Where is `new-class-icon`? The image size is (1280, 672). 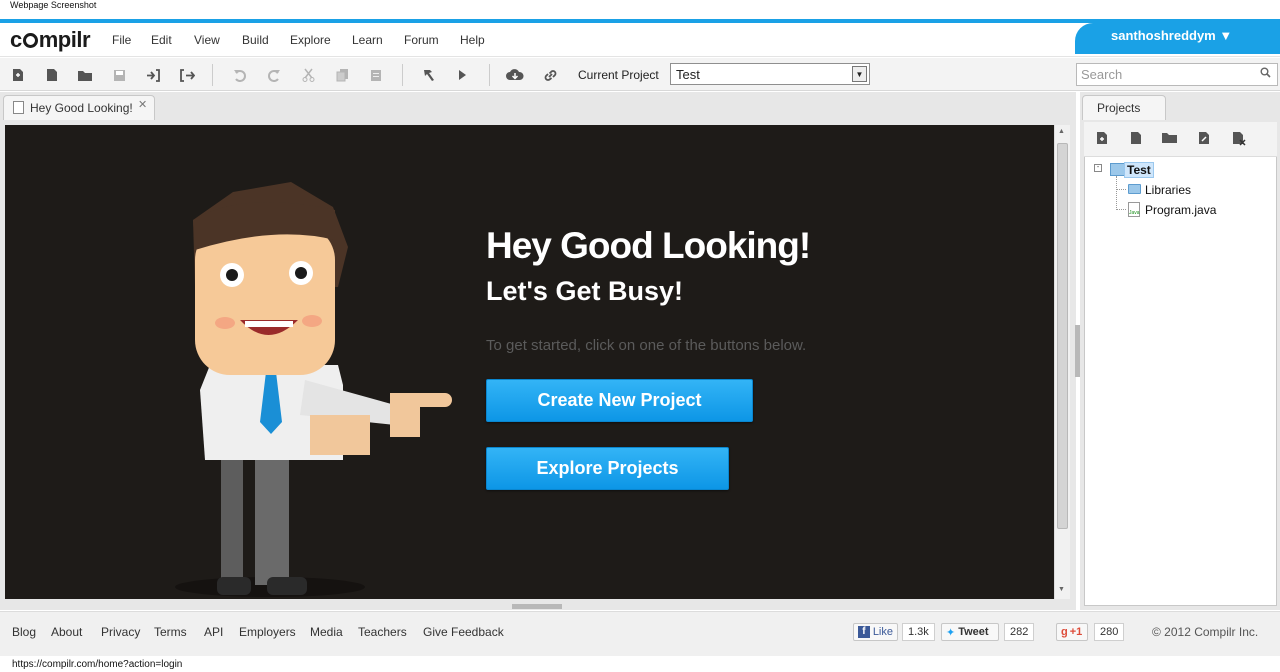 new-class-icon is located at coordinates (1136, 139).